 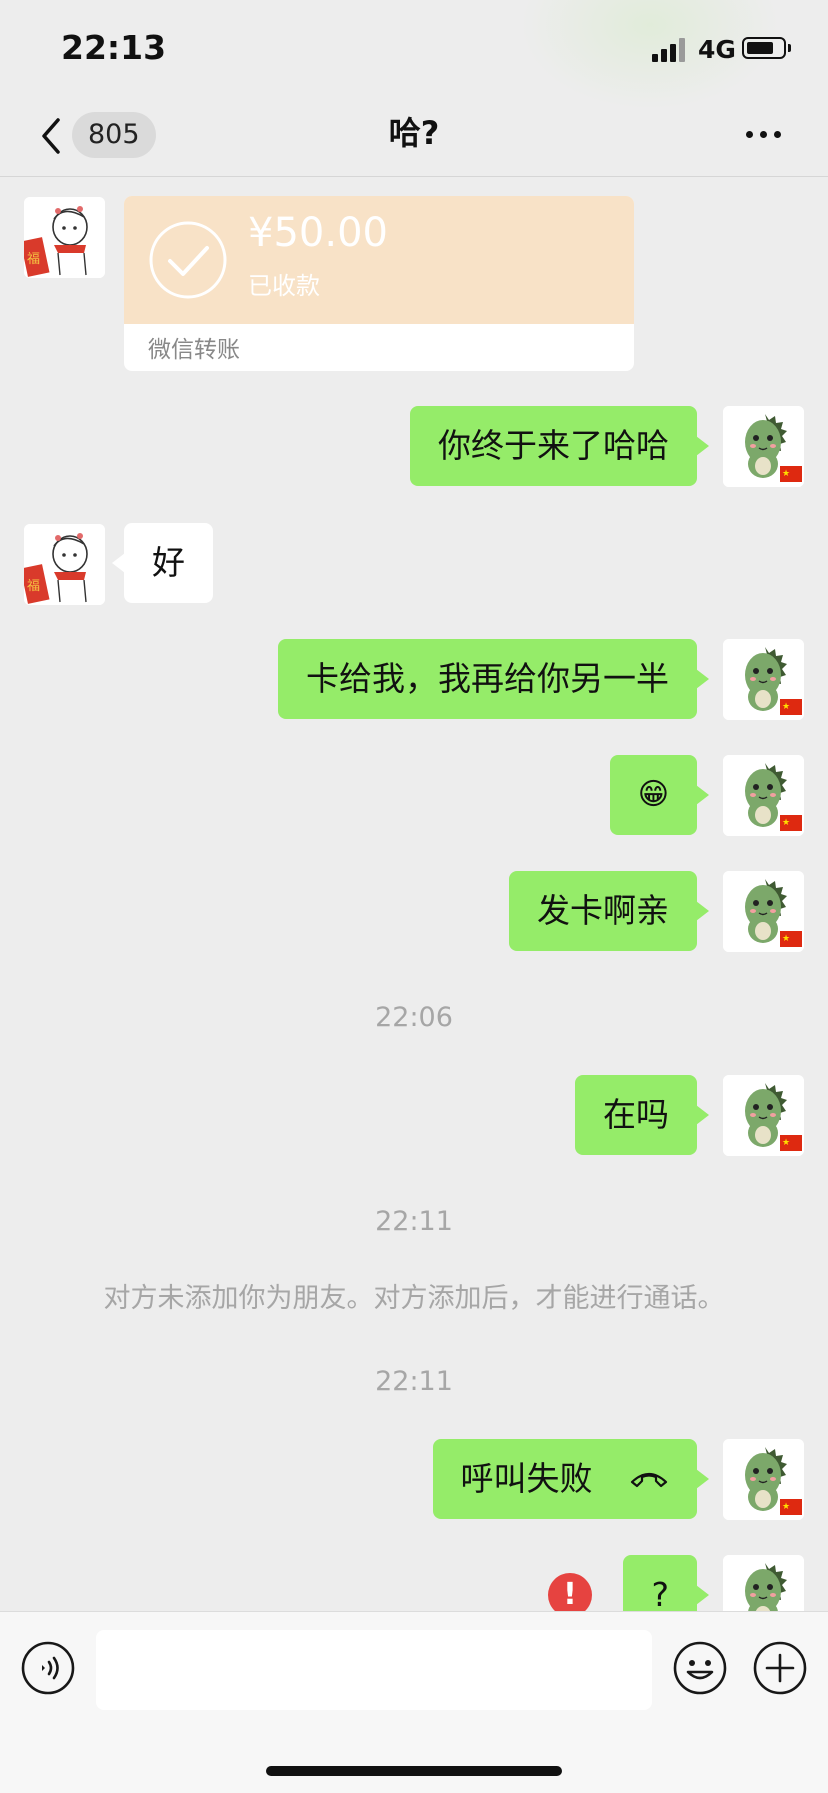 I want to click on nav-bar: 805 哈?, so click(x=414, y=138).